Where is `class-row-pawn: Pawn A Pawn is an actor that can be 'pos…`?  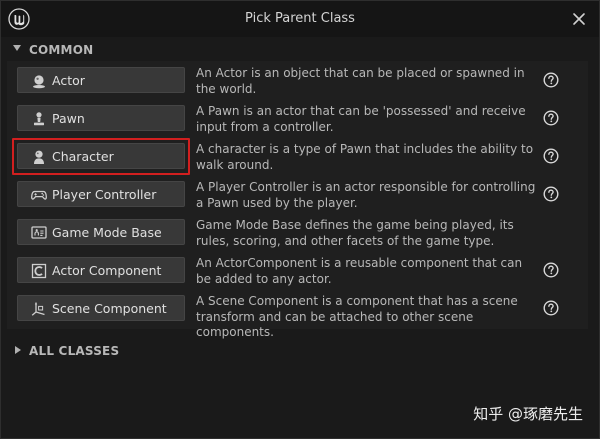 class-row-pawn: Pawn A Pawn is an actor that can be 'pos… is located at coordinates (297, 119).